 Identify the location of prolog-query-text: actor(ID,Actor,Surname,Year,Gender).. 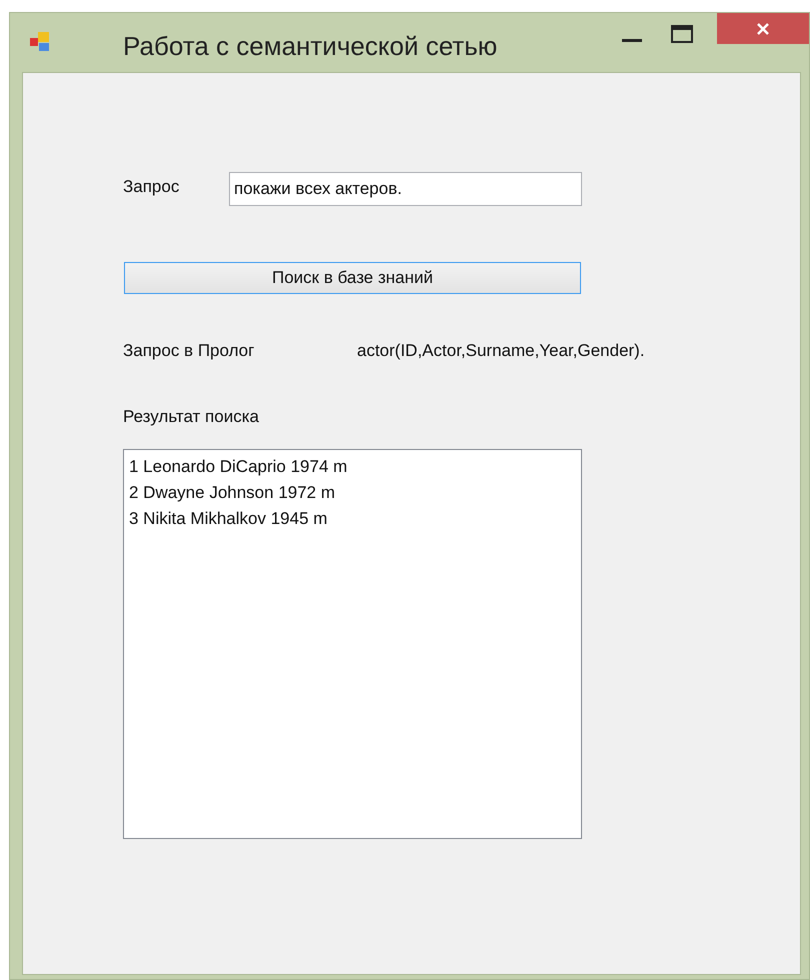
(501, 351).